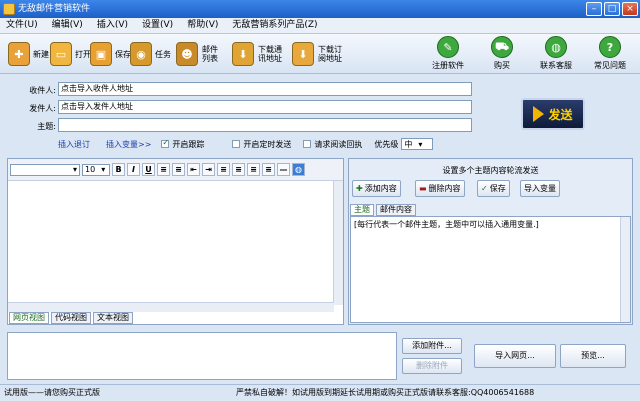 The height and width of the screenshot is (401, 640). I want to click on add-content-label: 添加内容, so click(380, 188).